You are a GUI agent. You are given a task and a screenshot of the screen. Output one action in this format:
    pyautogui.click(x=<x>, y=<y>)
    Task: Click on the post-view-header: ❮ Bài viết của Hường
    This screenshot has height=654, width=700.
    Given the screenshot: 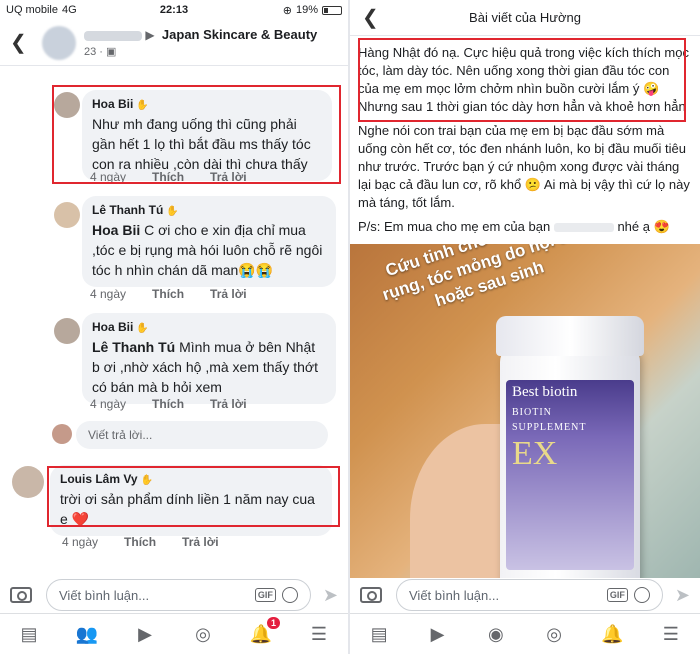 What is the action you would take?
    pyautogui.click(x=525, y=18)
    